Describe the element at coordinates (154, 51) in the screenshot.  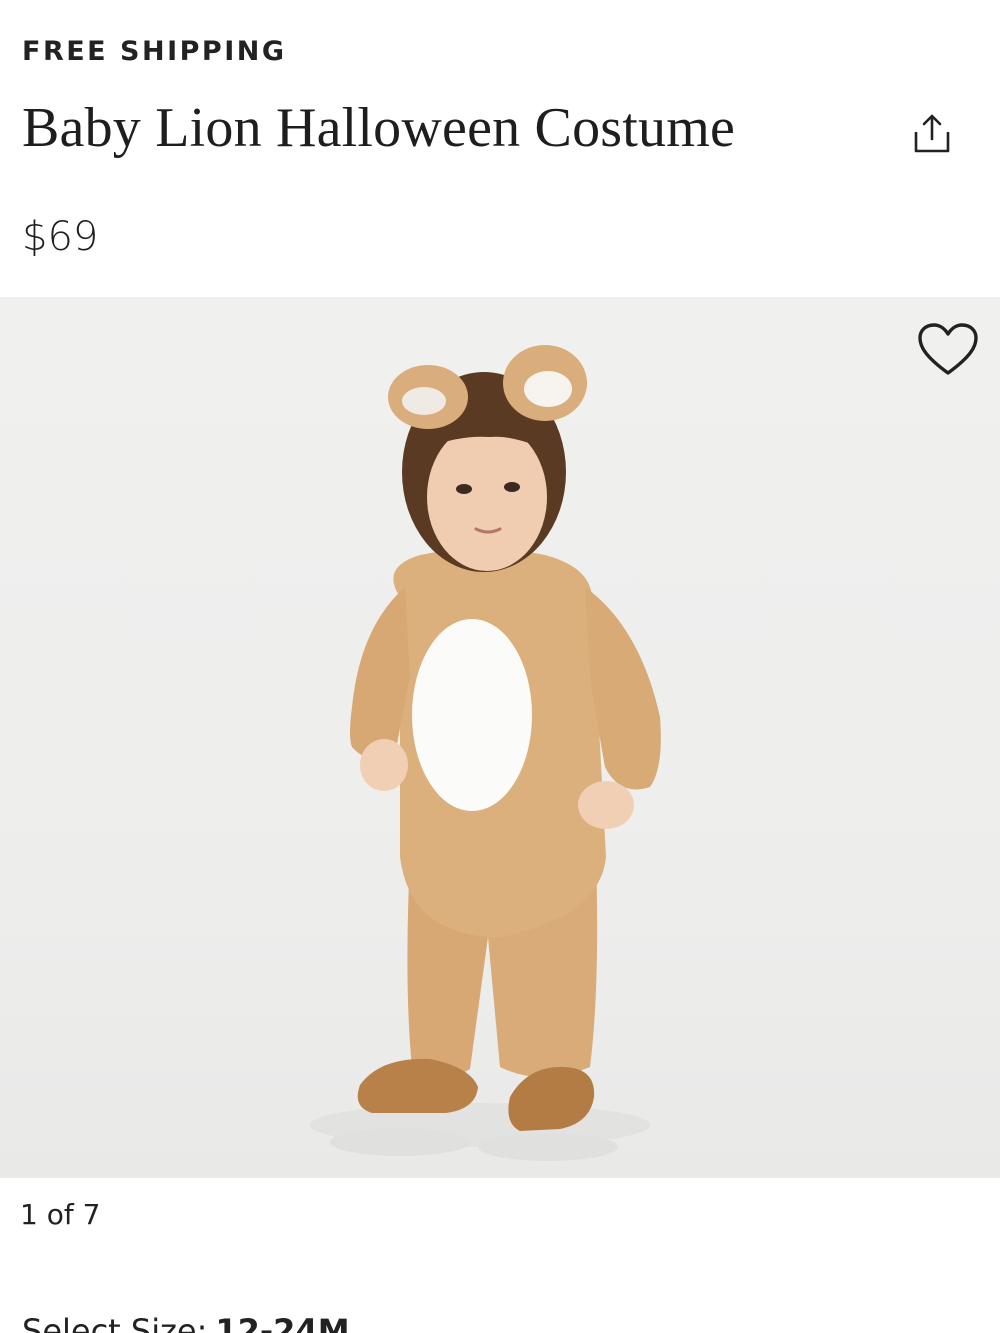
I see `free-shipping-banner: FREE SHIPPING` at that location.